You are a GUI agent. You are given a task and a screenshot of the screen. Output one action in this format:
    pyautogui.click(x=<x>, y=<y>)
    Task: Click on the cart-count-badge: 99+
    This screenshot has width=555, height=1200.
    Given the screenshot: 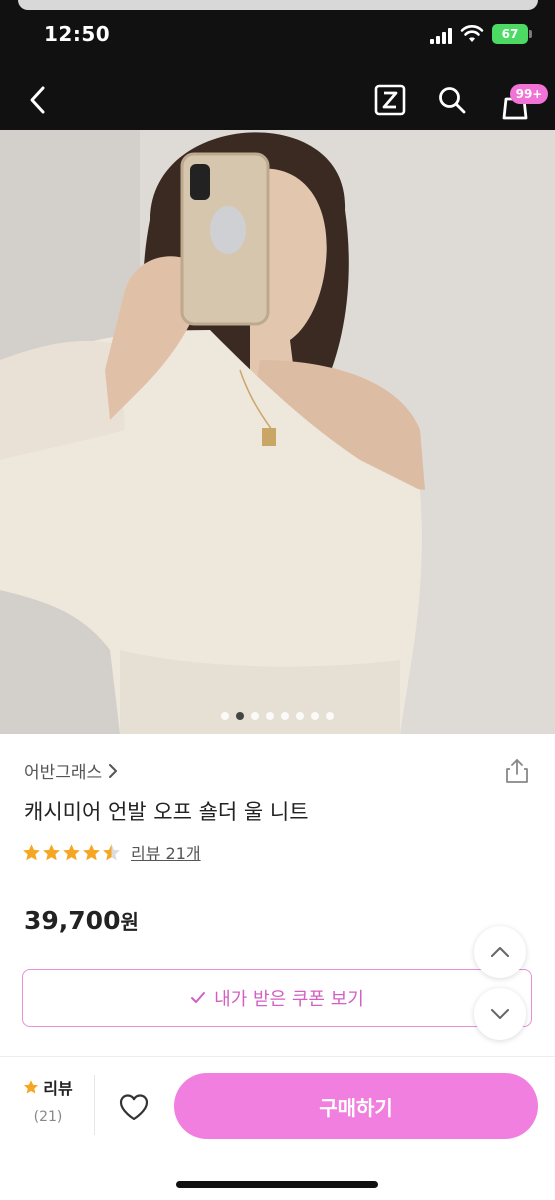 What is the action you would take?
    pyautogui.click(x=529, y=94)
    